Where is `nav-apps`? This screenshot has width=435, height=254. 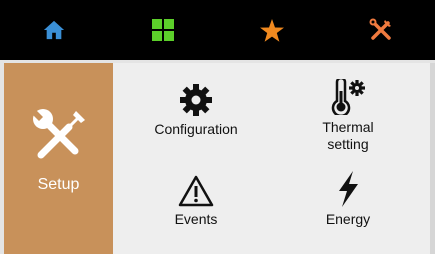
nav-apps is located at coordinates (163, 30).